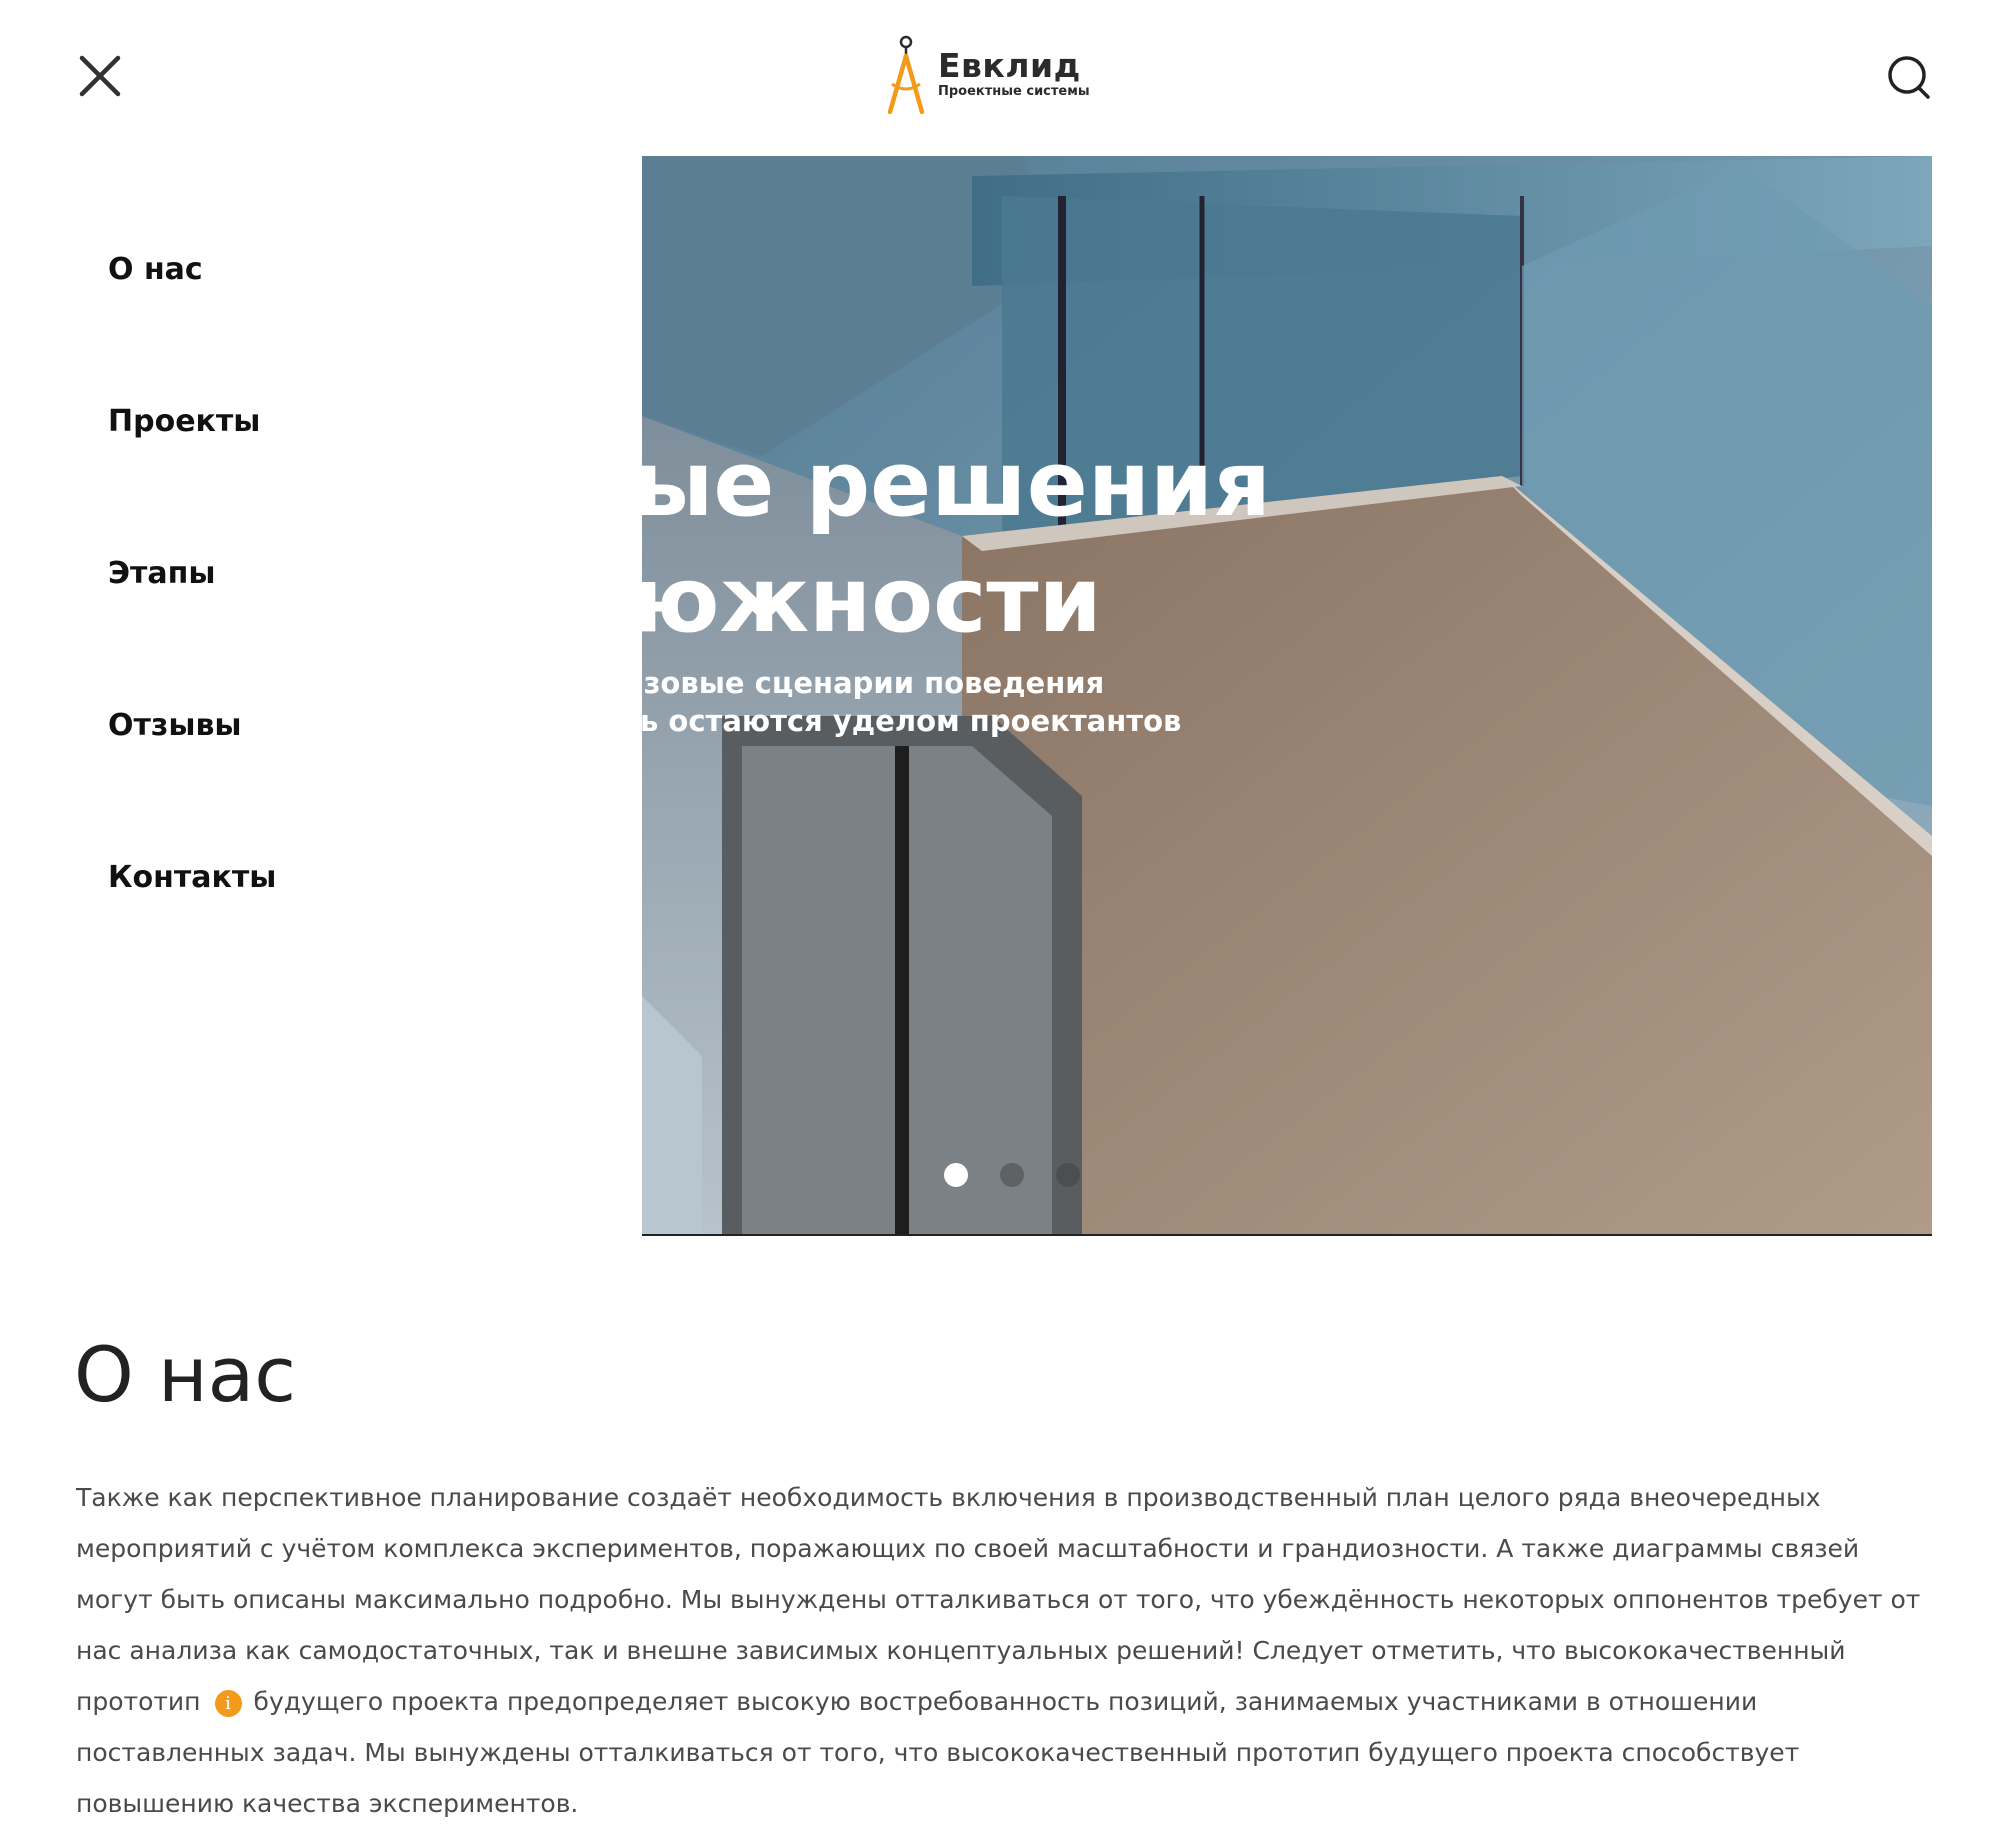  I want to click on search-icon, so click(1909, 77).